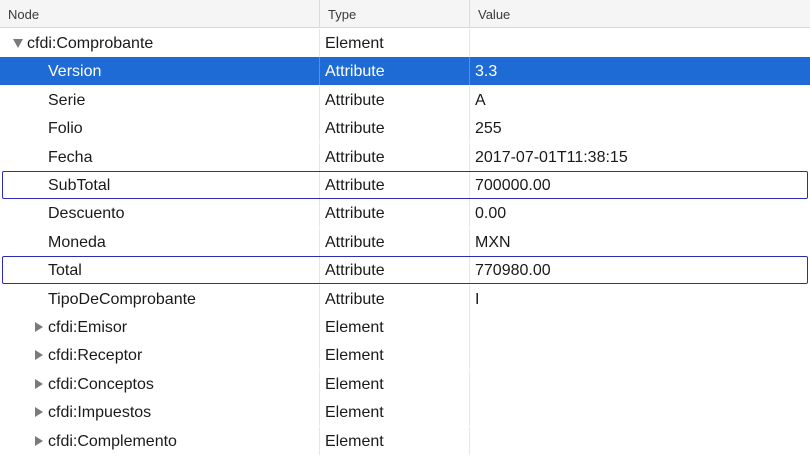  What do you see at coordinates (159, 43) in the screenshot?
I see `node-cell: cfdi:Comprobante` at bounding box center [159, 43].